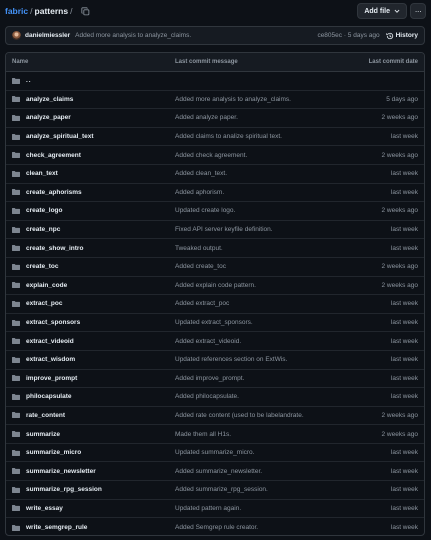 The width and height of the screenshot is (431, 540). Describe the element at coordinates (60, 136) in the screenshot. I see `directory-link: analyze_spiritual_text` at that location.